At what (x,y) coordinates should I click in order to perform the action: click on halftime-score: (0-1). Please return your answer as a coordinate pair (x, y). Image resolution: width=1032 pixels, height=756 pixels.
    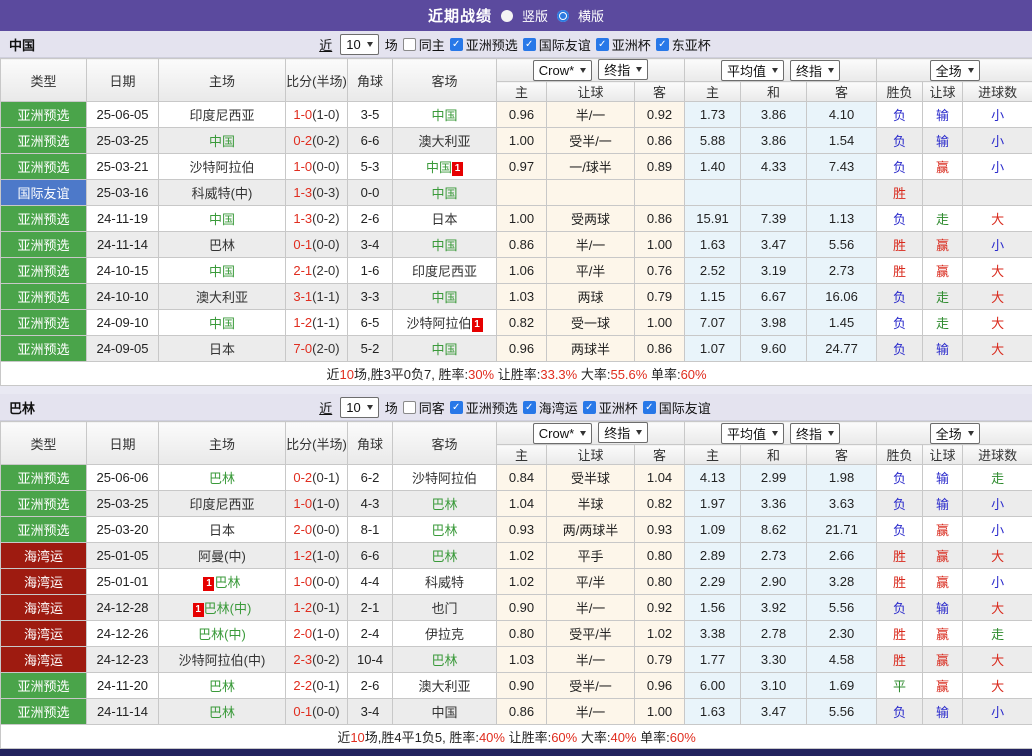
    Looking at the image, I should click on (325, 477).